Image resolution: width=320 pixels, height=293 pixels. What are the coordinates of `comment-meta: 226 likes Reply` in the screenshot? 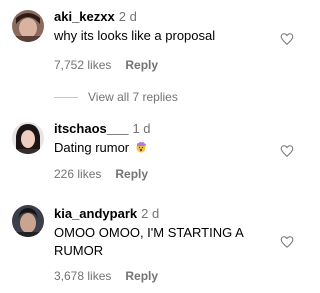 It's located at (101, 174).